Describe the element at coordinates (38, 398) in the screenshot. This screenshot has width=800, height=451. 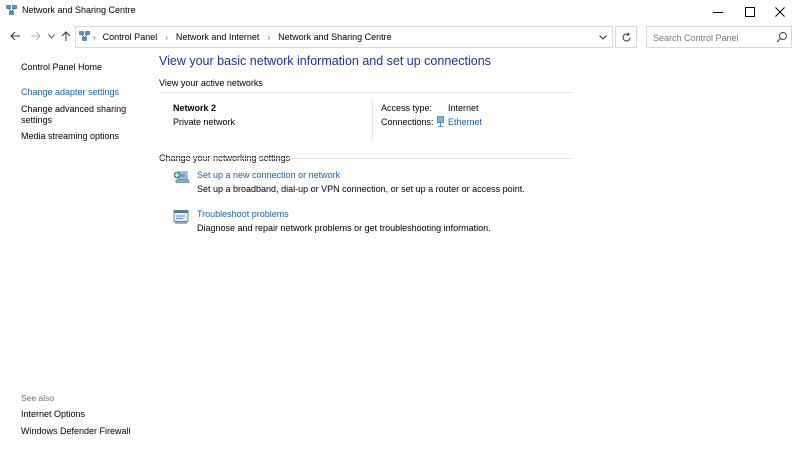
I see `see-also-label: See also` at that location.